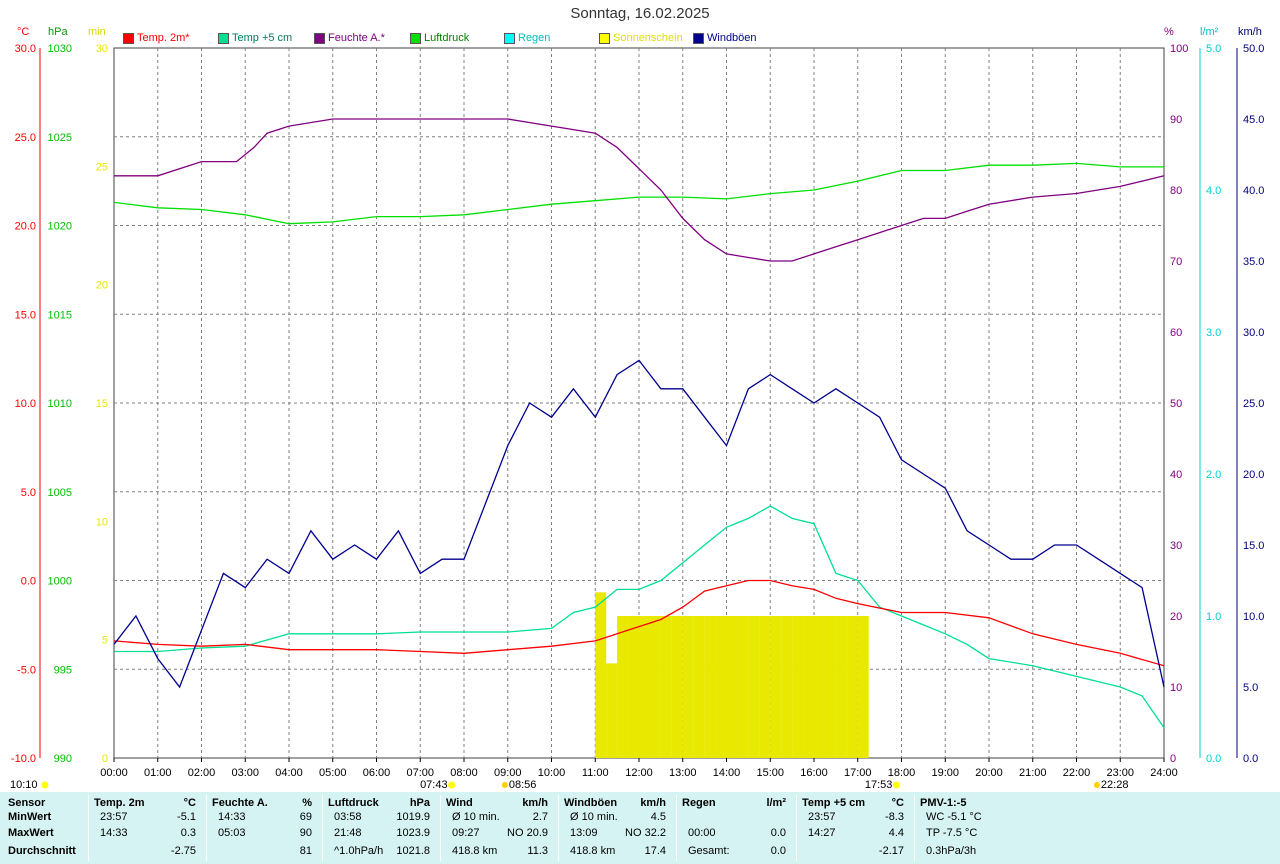 This screenshot has width=1280, height=864. What do you see at coordinates (25, 49) in the screenshot?
I see `temp-tick-label: 30.0` at bounding box center [25, 49].